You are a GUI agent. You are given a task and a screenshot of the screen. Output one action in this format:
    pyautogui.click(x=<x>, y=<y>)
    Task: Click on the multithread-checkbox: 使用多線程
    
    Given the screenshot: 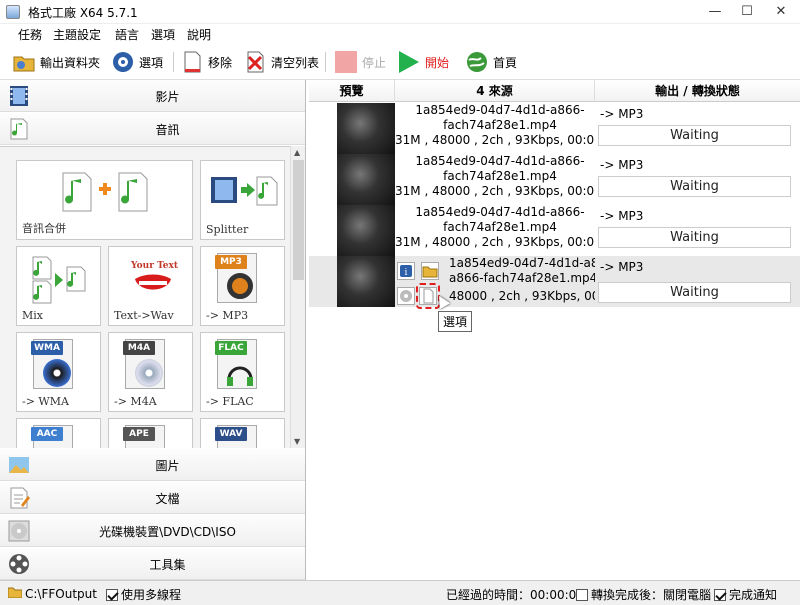 What is the action you would take?
    pyautogui.click(x=143, y=594)
    